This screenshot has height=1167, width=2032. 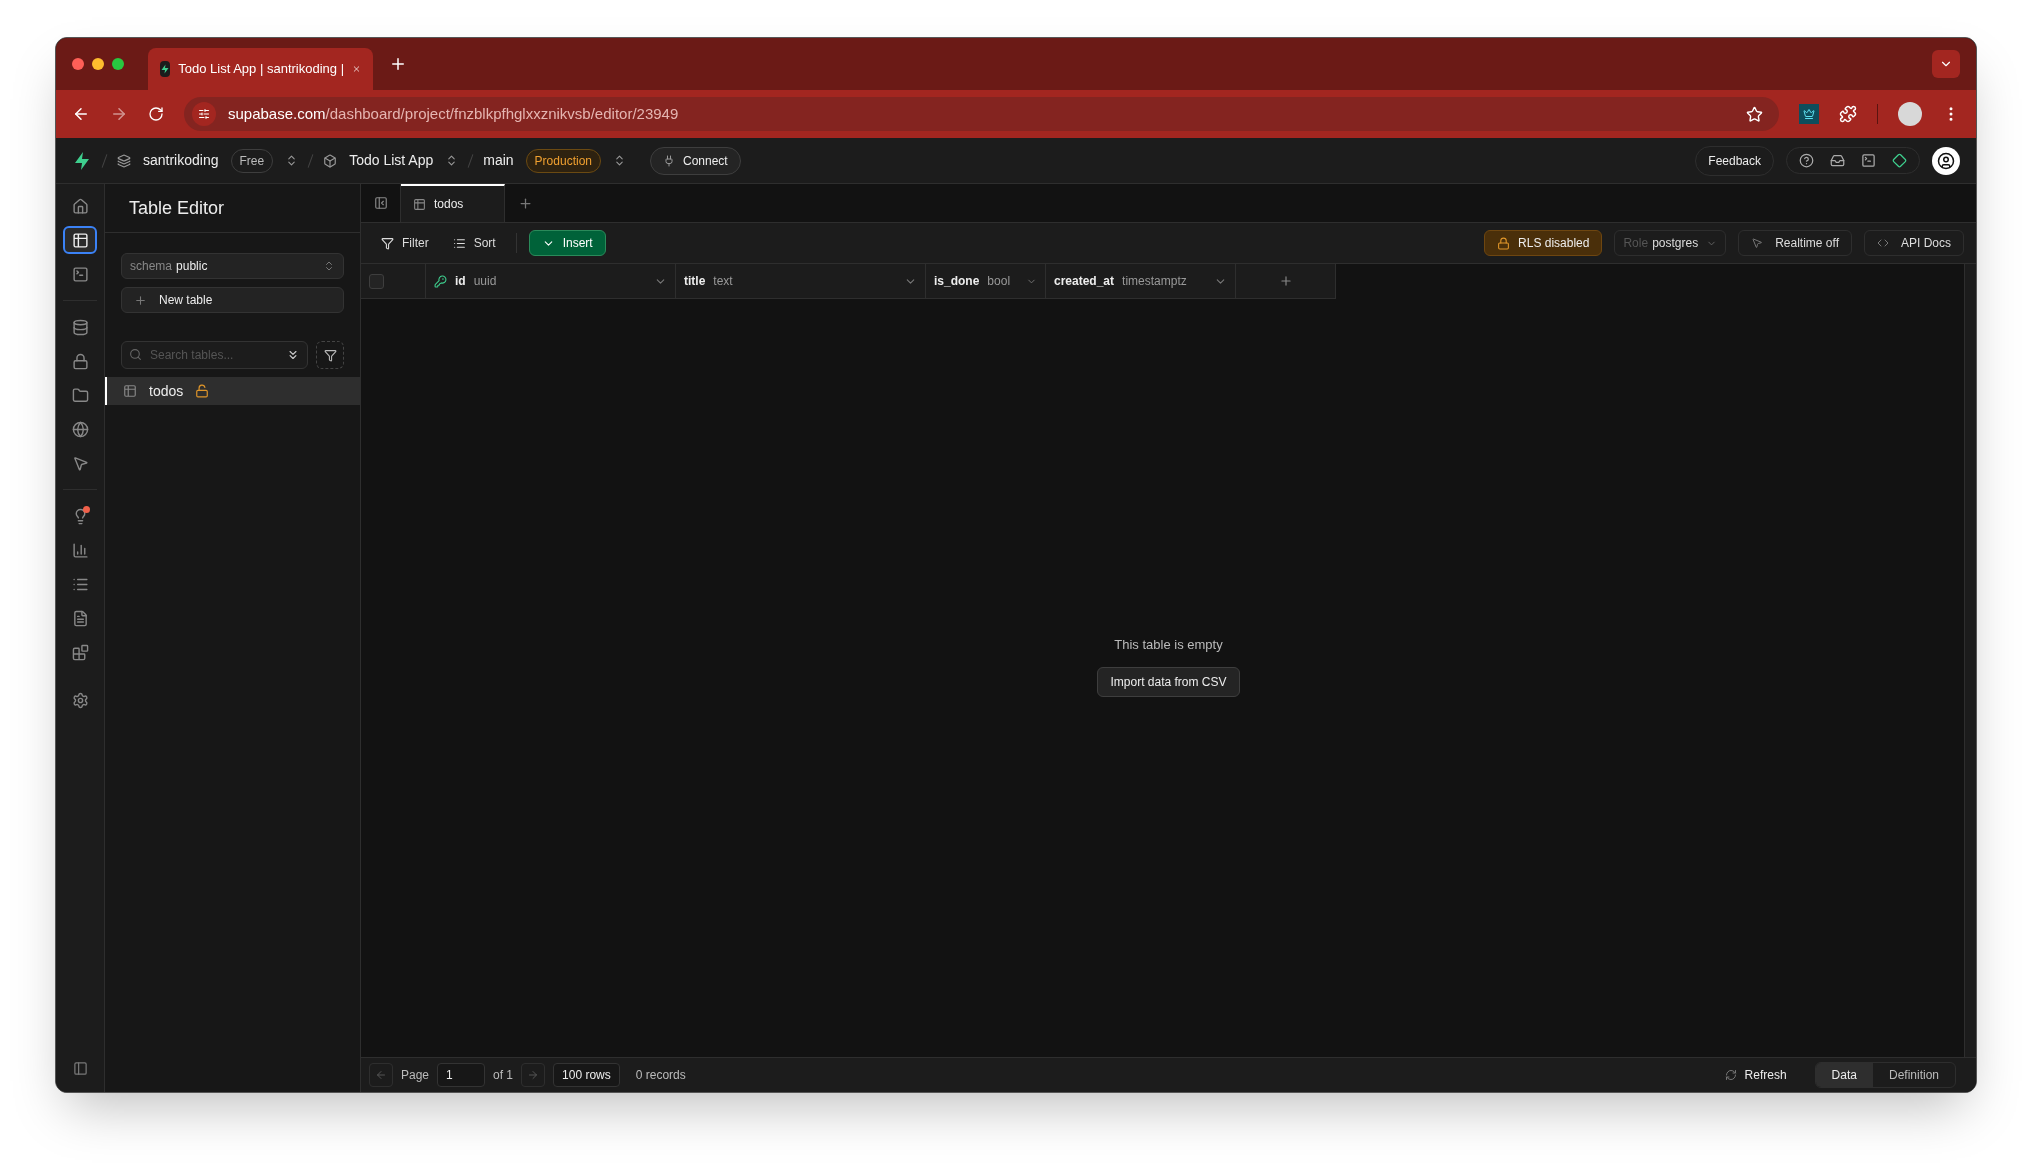 What do you see at coordinates (453, 203) in the screenshot?
I see `editor-tab: todos` at bounding box center [453, 203].